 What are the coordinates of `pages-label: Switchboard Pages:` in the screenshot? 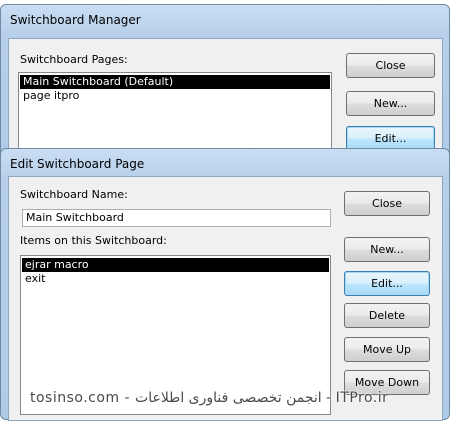 It's located at (74, 59).